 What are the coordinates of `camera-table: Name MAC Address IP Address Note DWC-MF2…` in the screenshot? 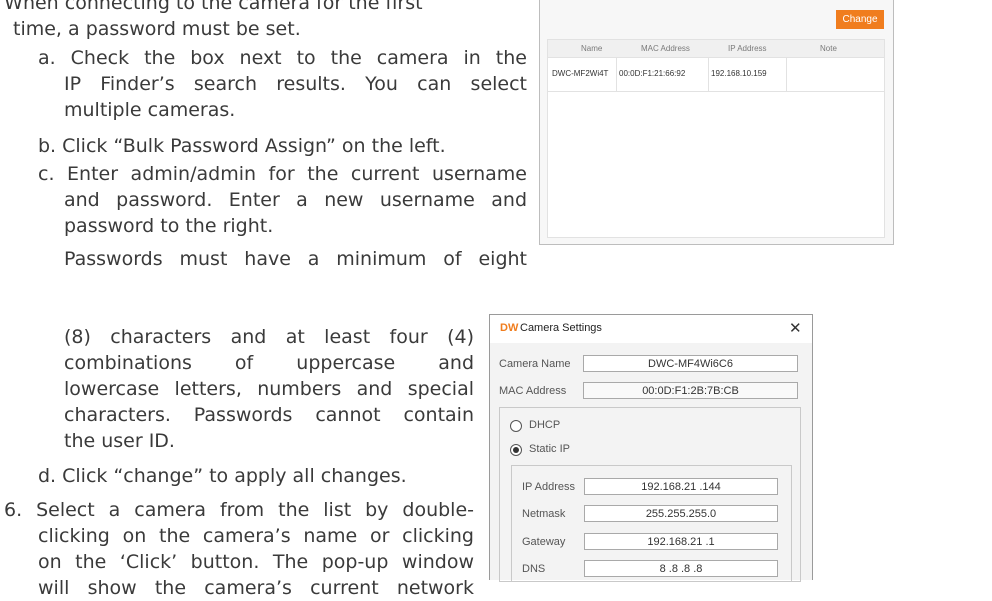 It's located at (716, 138).